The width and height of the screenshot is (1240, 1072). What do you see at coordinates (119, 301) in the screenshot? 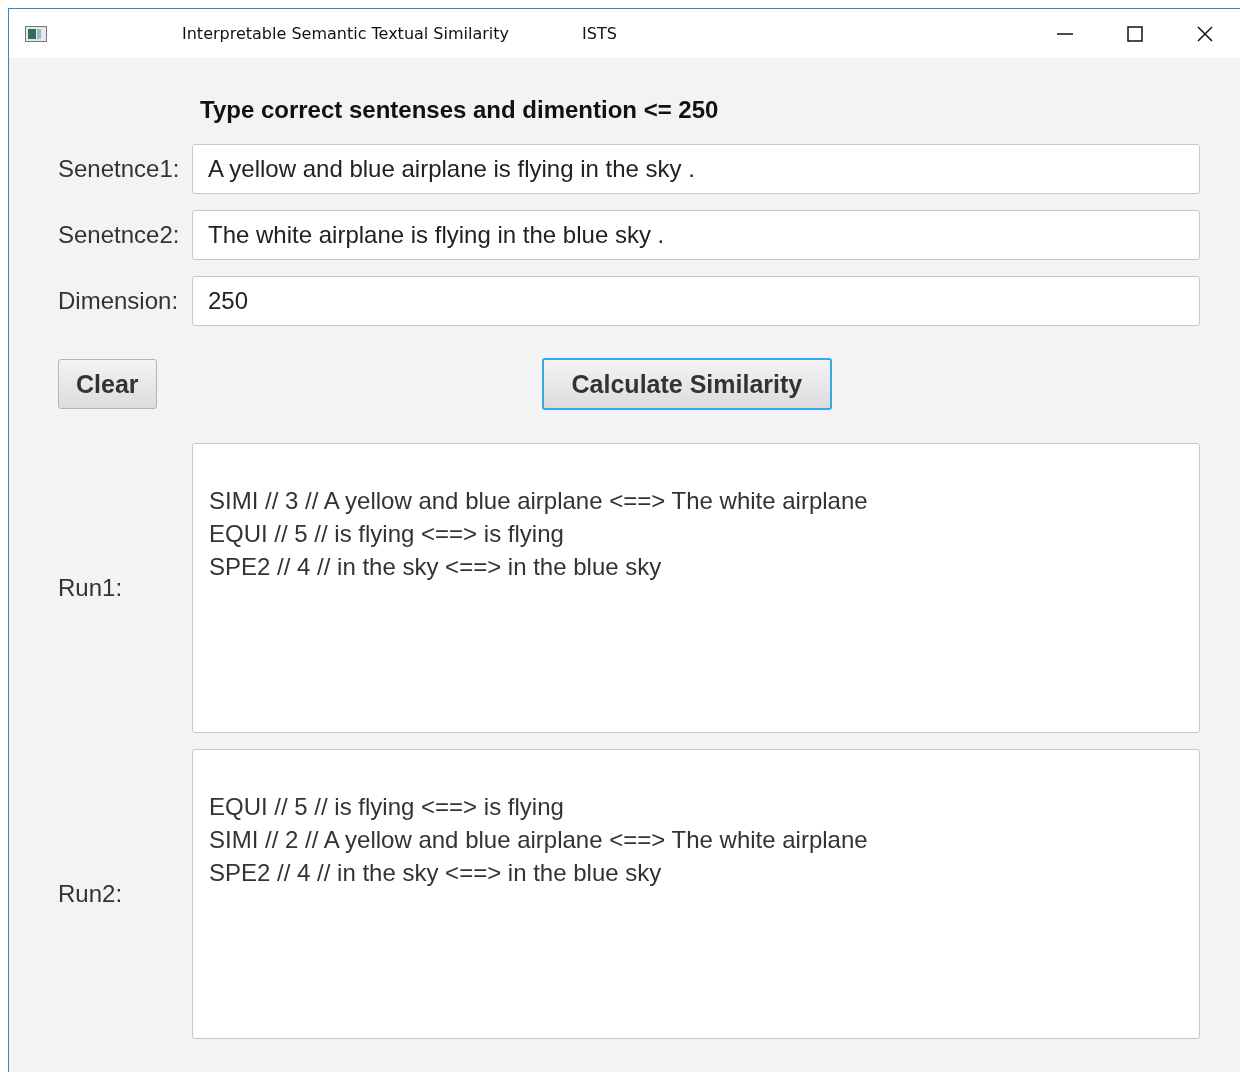
I see `field-label: Dimension:` at bounding box center [119, 301].